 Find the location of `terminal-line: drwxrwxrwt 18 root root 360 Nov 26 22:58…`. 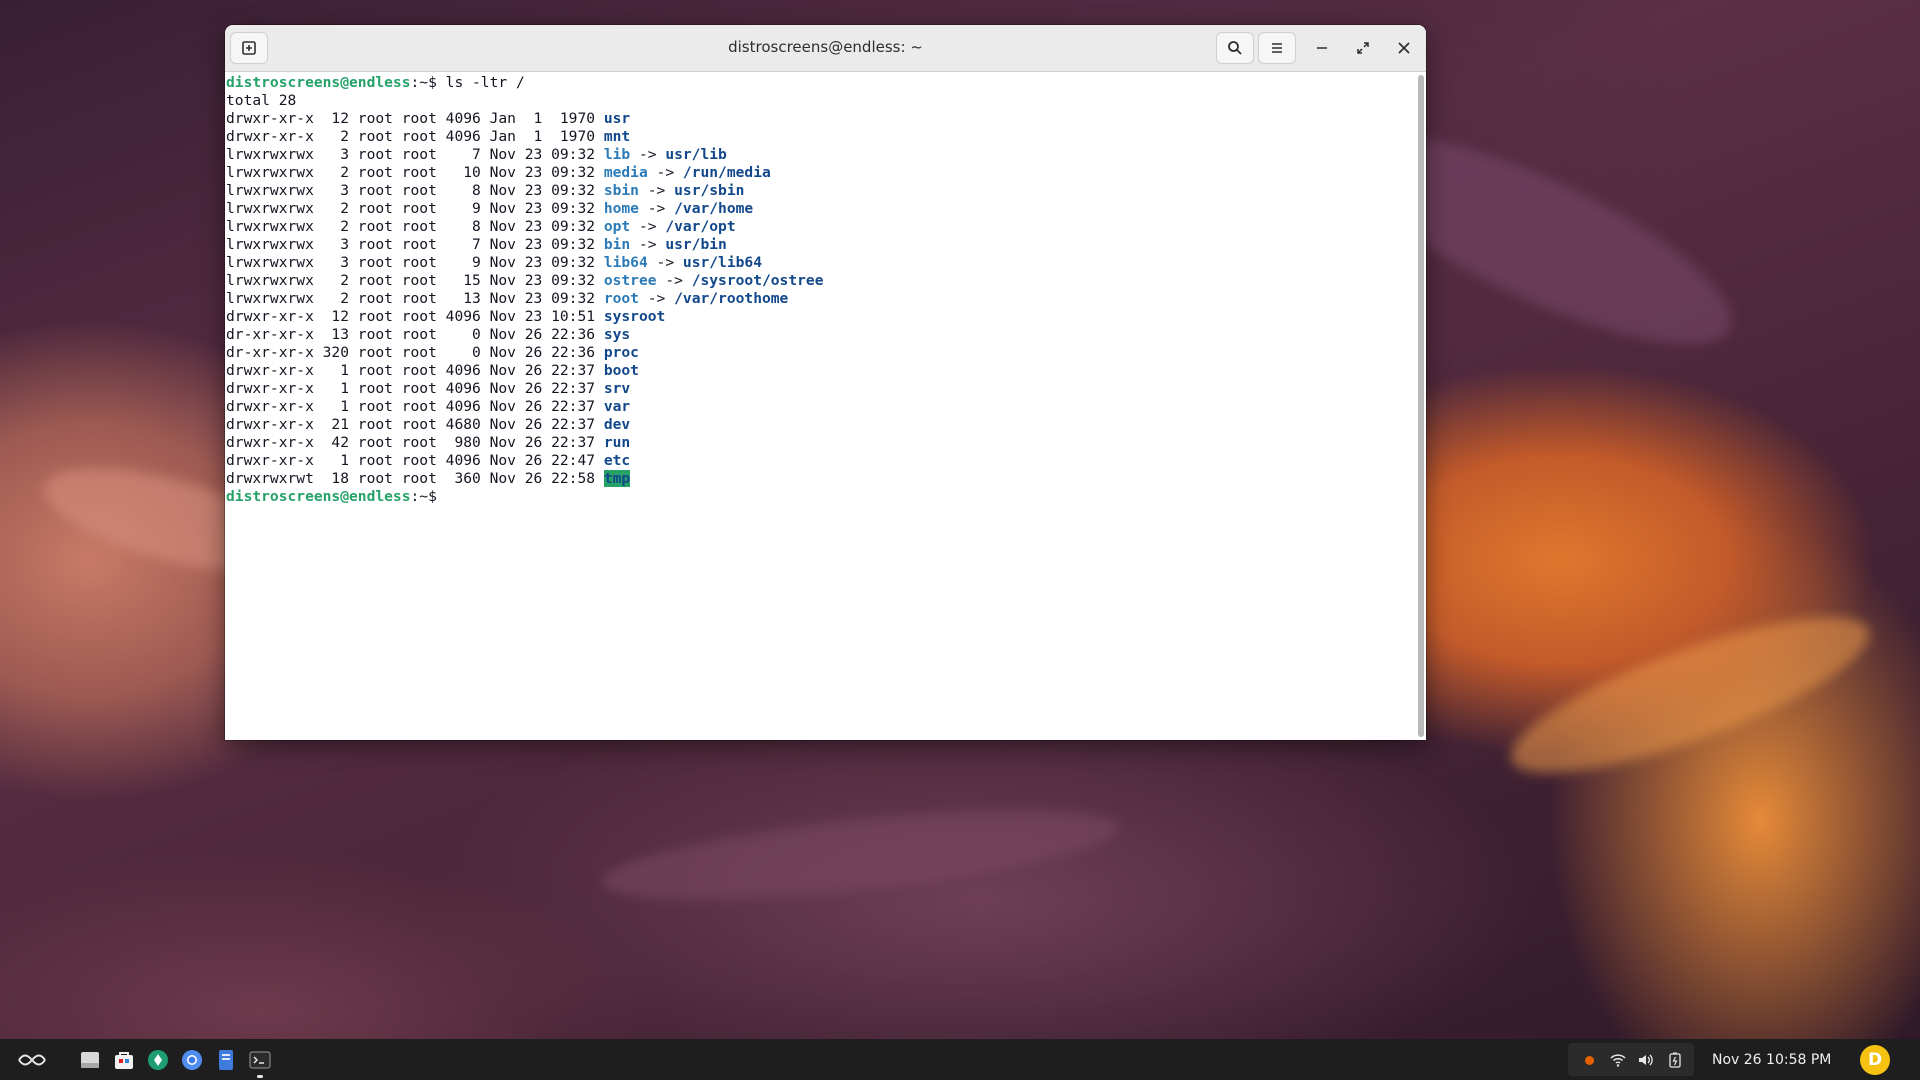

terminal-line: drwxrwxrwt 18 root root 360 Nov 26 22:58… is located at coordinates (821, 479).